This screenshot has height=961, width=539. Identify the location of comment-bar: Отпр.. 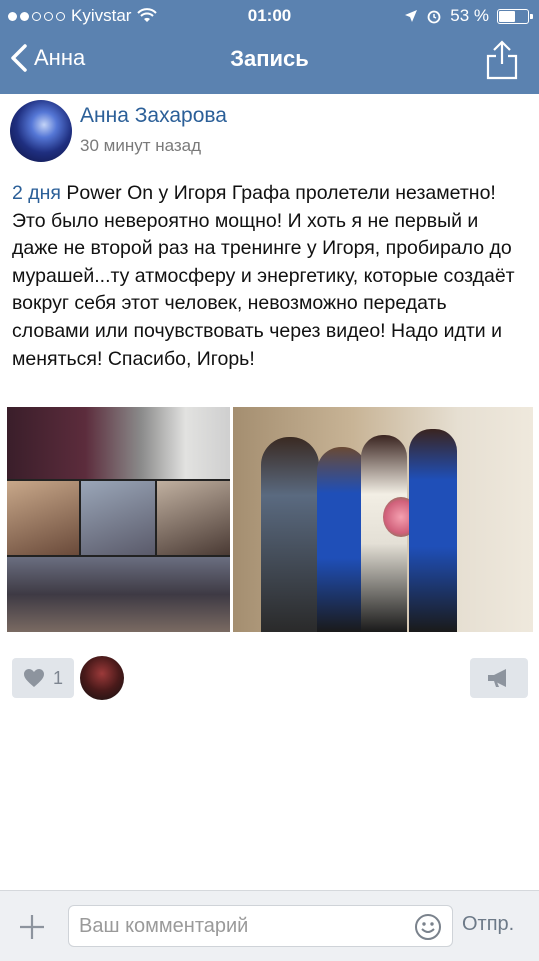
(269, 925).